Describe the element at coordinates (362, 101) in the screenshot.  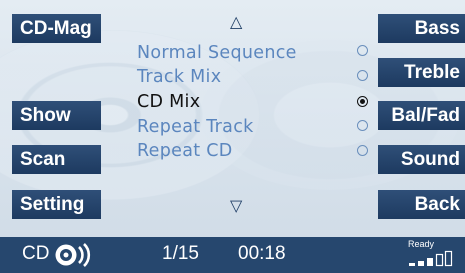
I see `radio-cd-mix` at that location.